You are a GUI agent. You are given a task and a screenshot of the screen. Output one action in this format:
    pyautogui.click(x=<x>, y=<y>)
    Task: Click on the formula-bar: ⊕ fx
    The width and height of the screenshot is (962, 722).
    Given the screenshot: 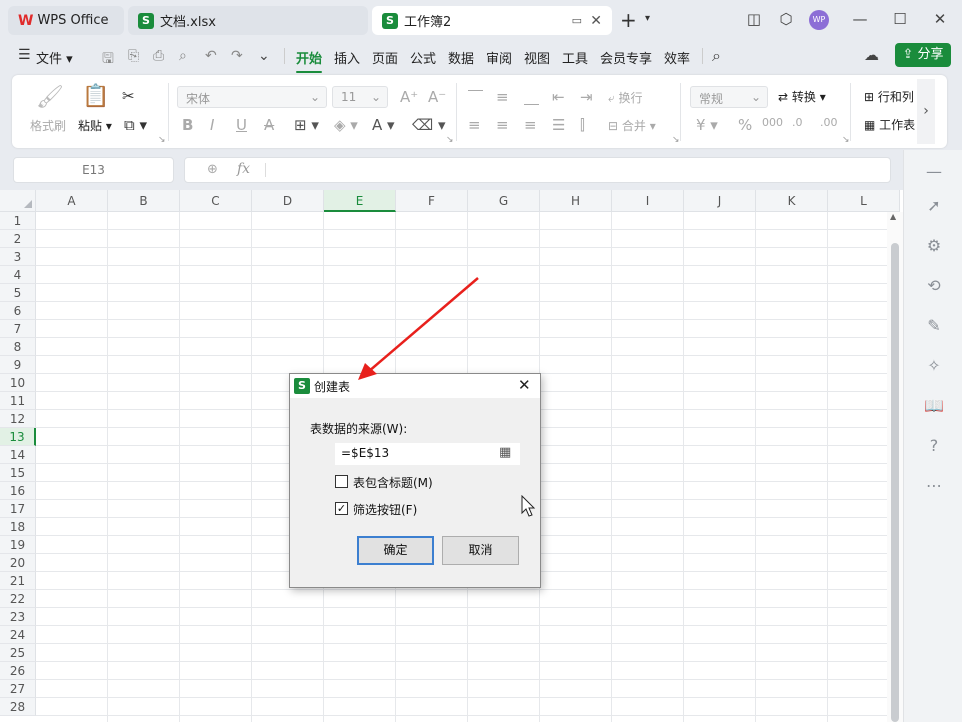 What is the action you would take?
    pyautogui.click(x=537, y=170)
    